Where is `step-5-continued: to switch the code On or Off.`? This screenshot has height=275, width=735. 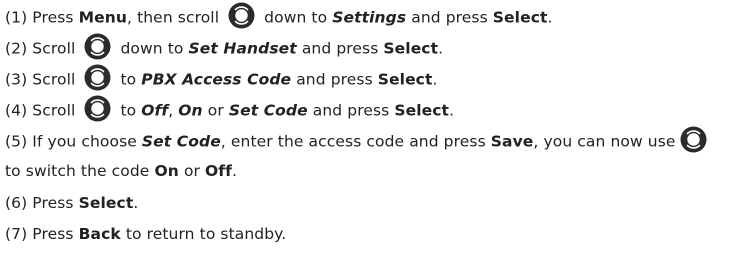
step-5-continued: to switch the code On or Off. is located at coordinates (121, 171).